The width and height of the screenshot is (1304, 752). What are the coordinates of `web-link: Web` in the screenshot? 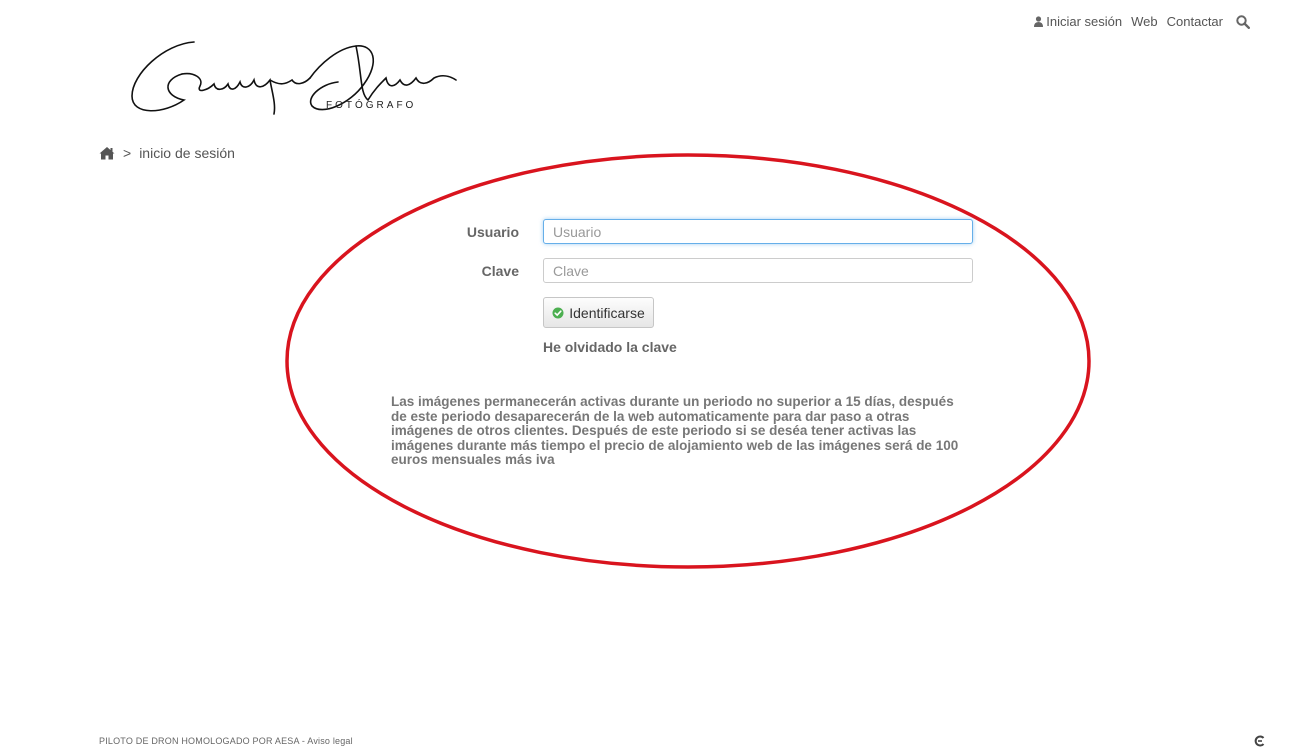 It's located at (1144, 21).